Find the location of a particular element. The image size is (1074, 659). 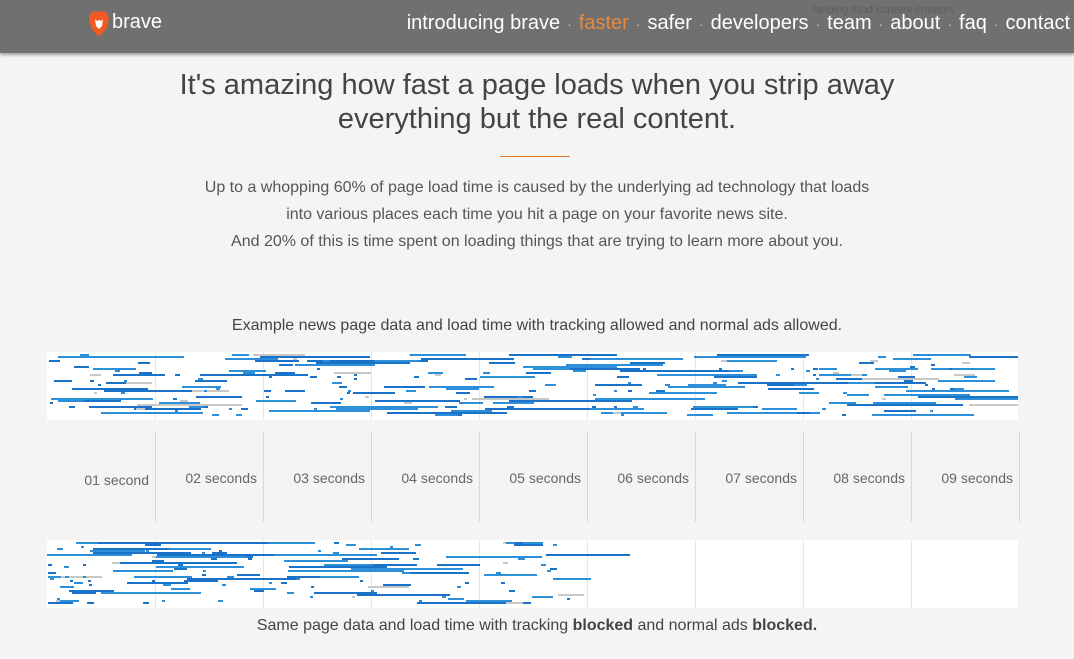

nav-link-team: team is located at coordinates (849, 23).